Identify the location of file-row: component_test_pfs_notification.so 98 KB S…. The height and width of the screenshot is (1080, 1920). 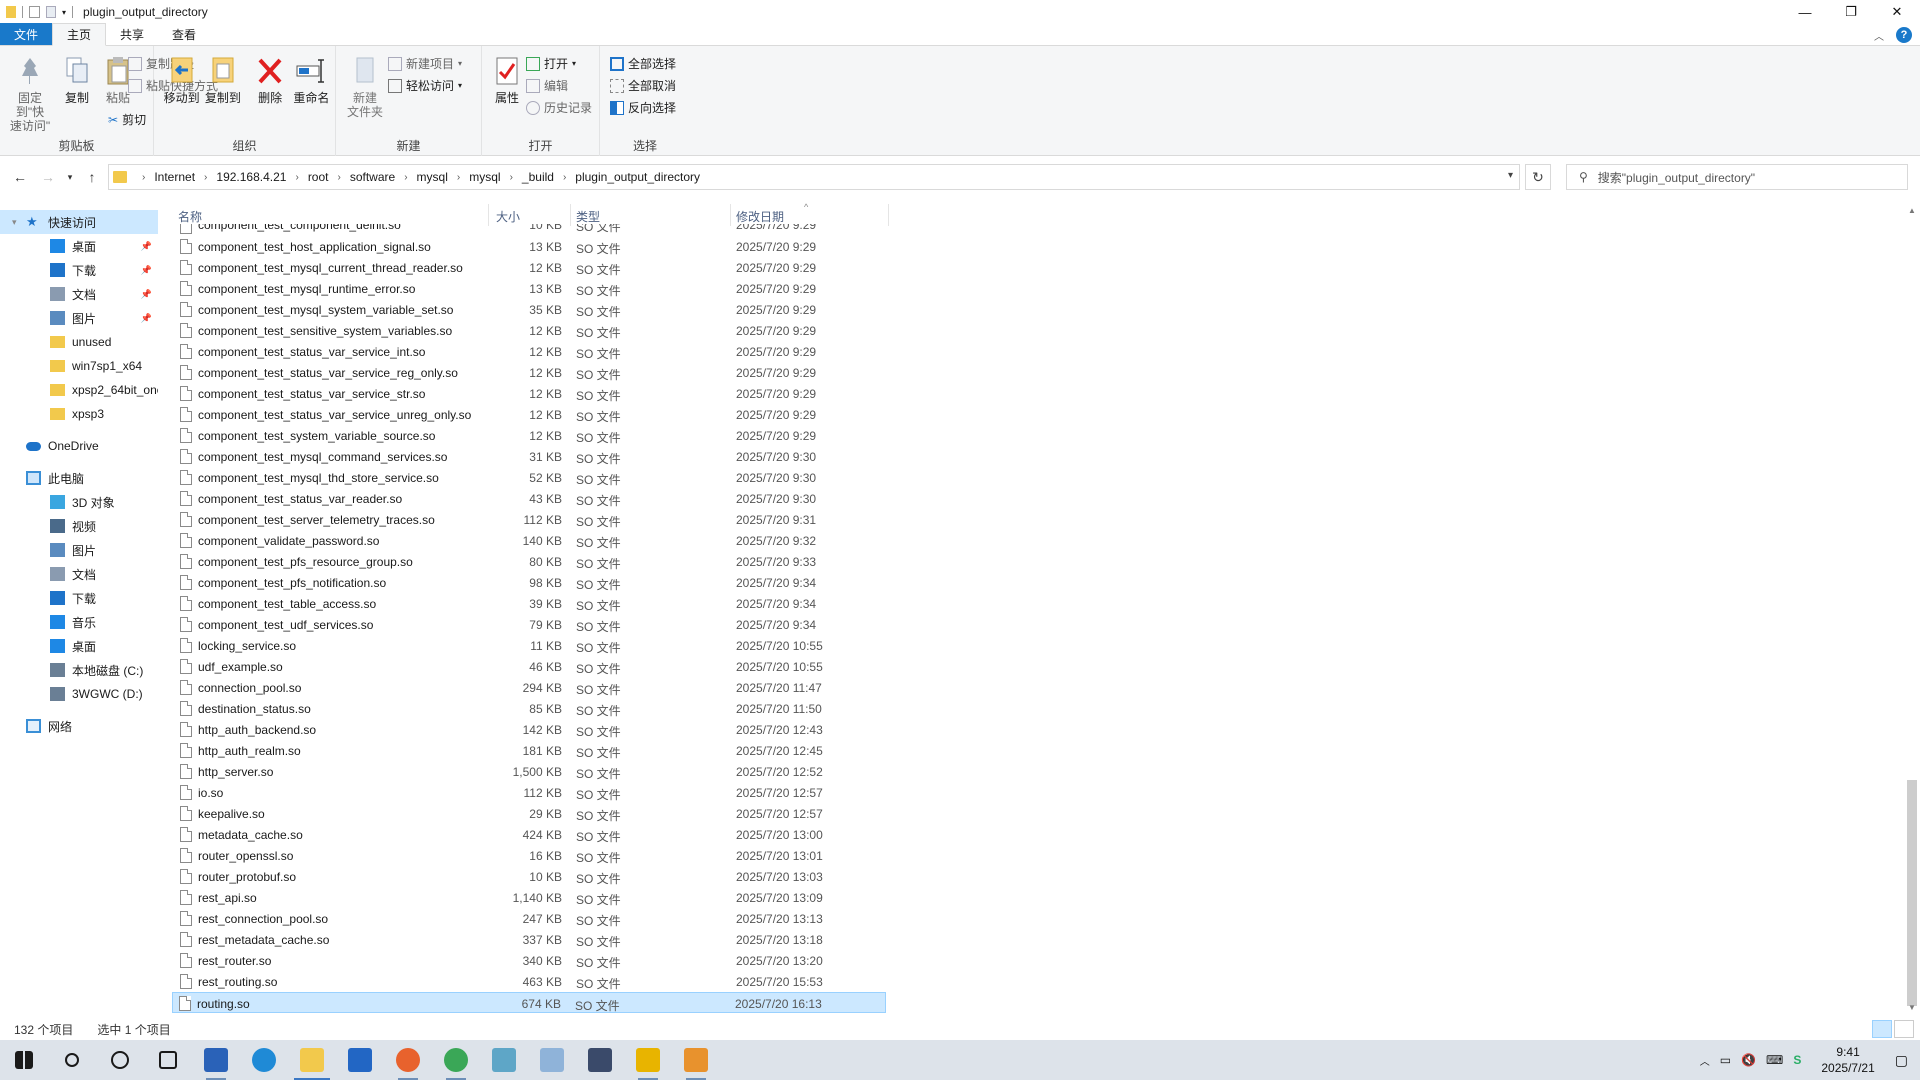
(530, 582).